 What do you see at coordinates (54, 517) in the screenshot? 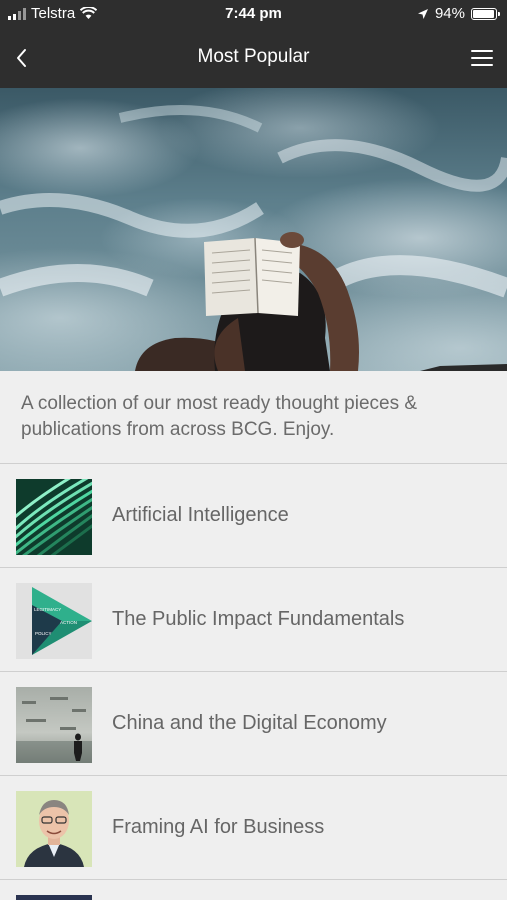
I see `thumbnail-artificial-intelligence` at bounding box center [54, 517].